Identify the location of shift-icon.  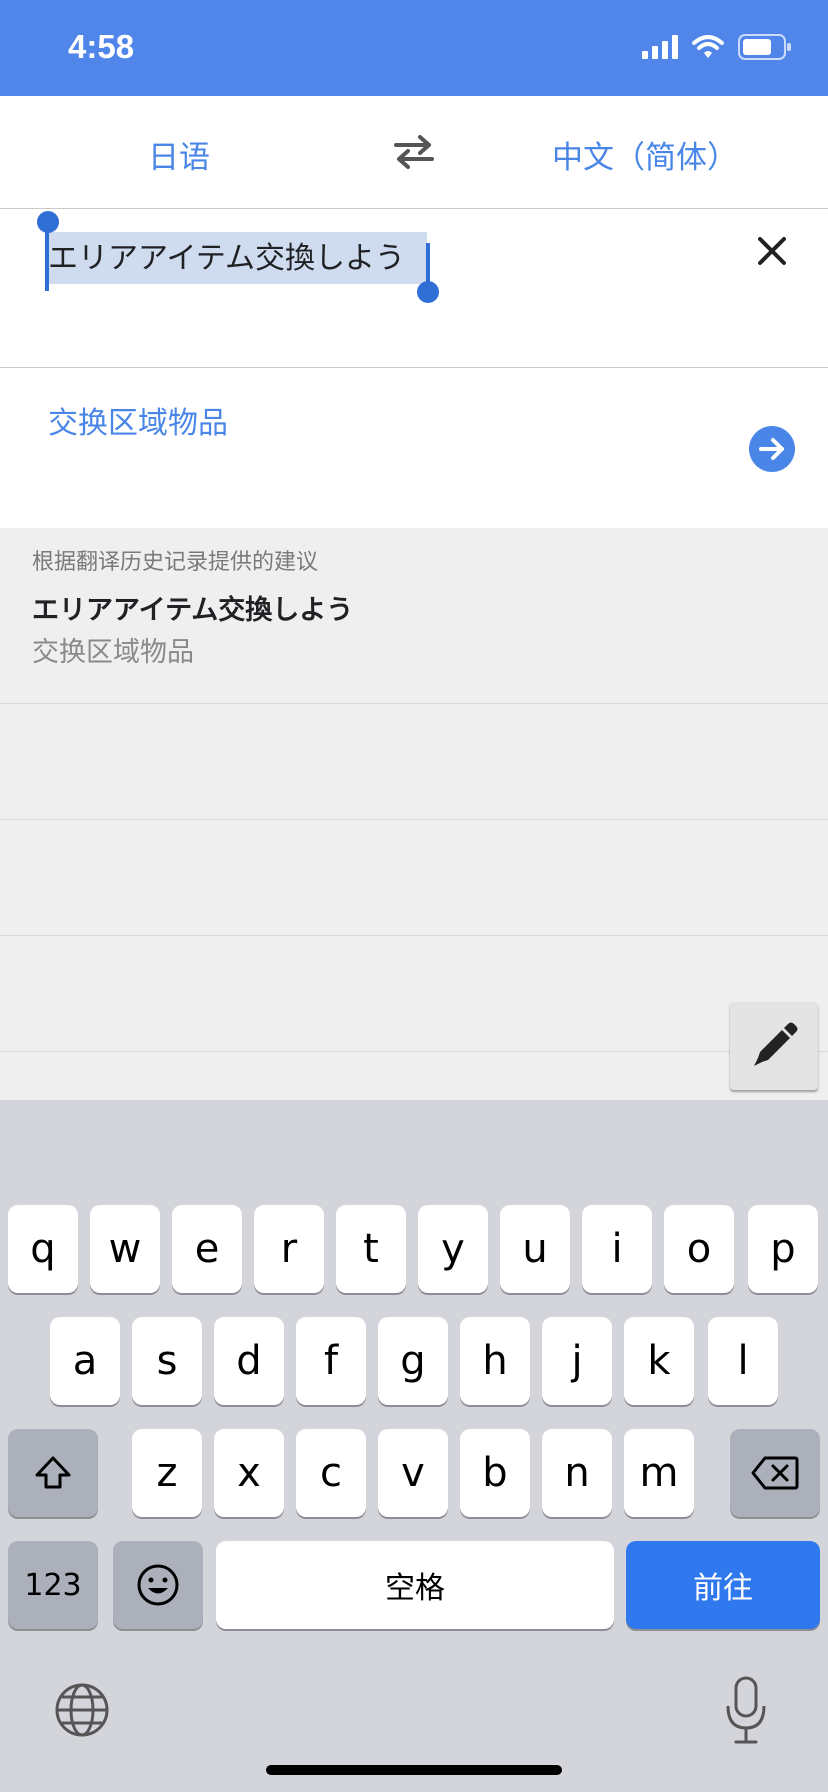
(53, 1472).